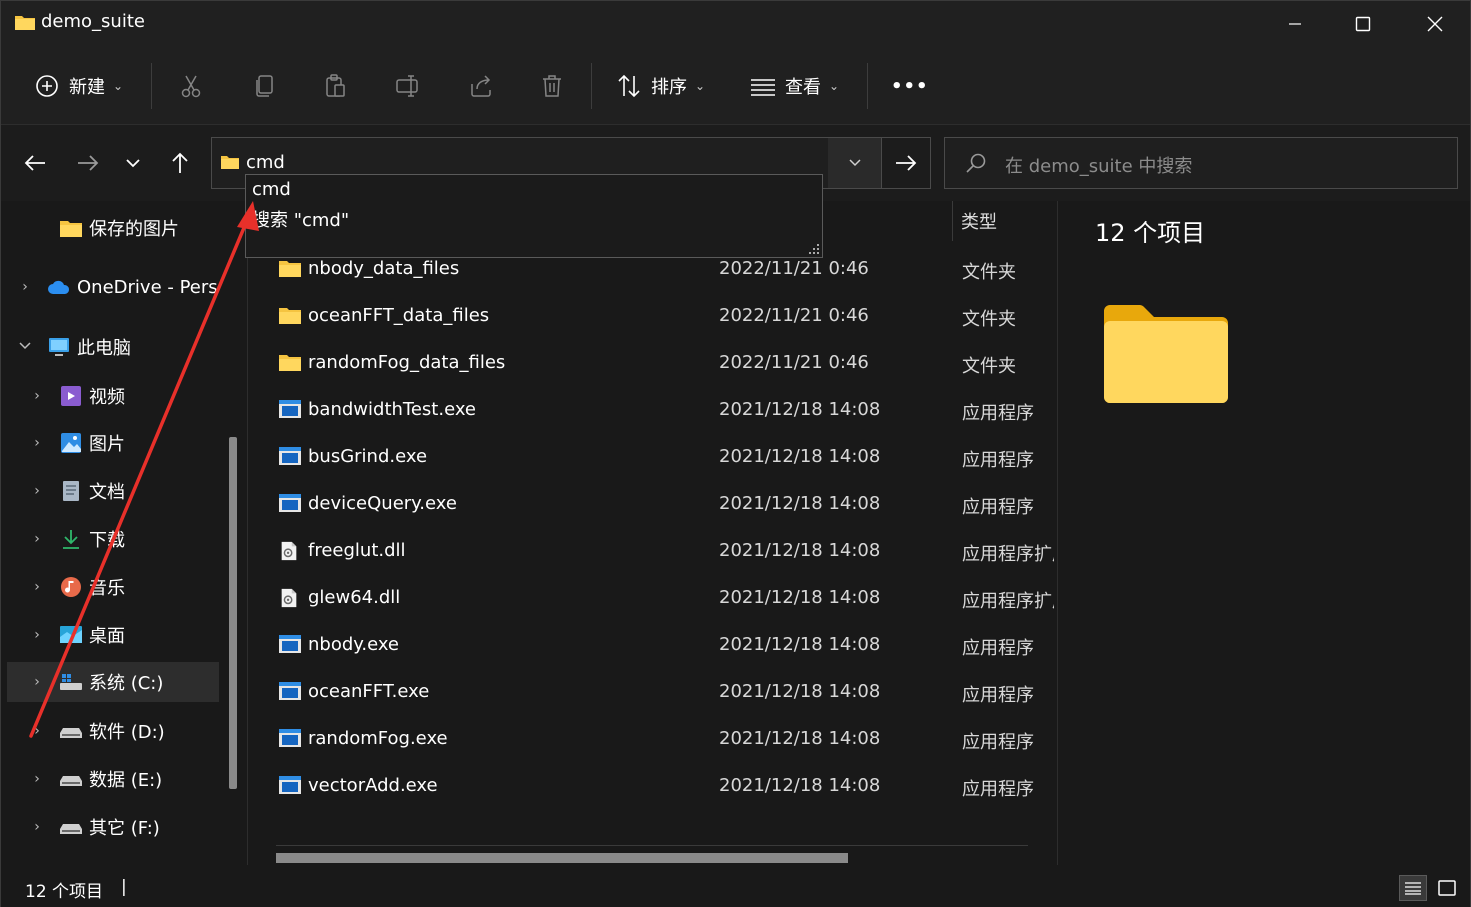  What do you see at coordinates (1201, 163) in the screenshot?
I see `search-box: 在 demo_suite 中搜索` at bounding box center [1201, 163].